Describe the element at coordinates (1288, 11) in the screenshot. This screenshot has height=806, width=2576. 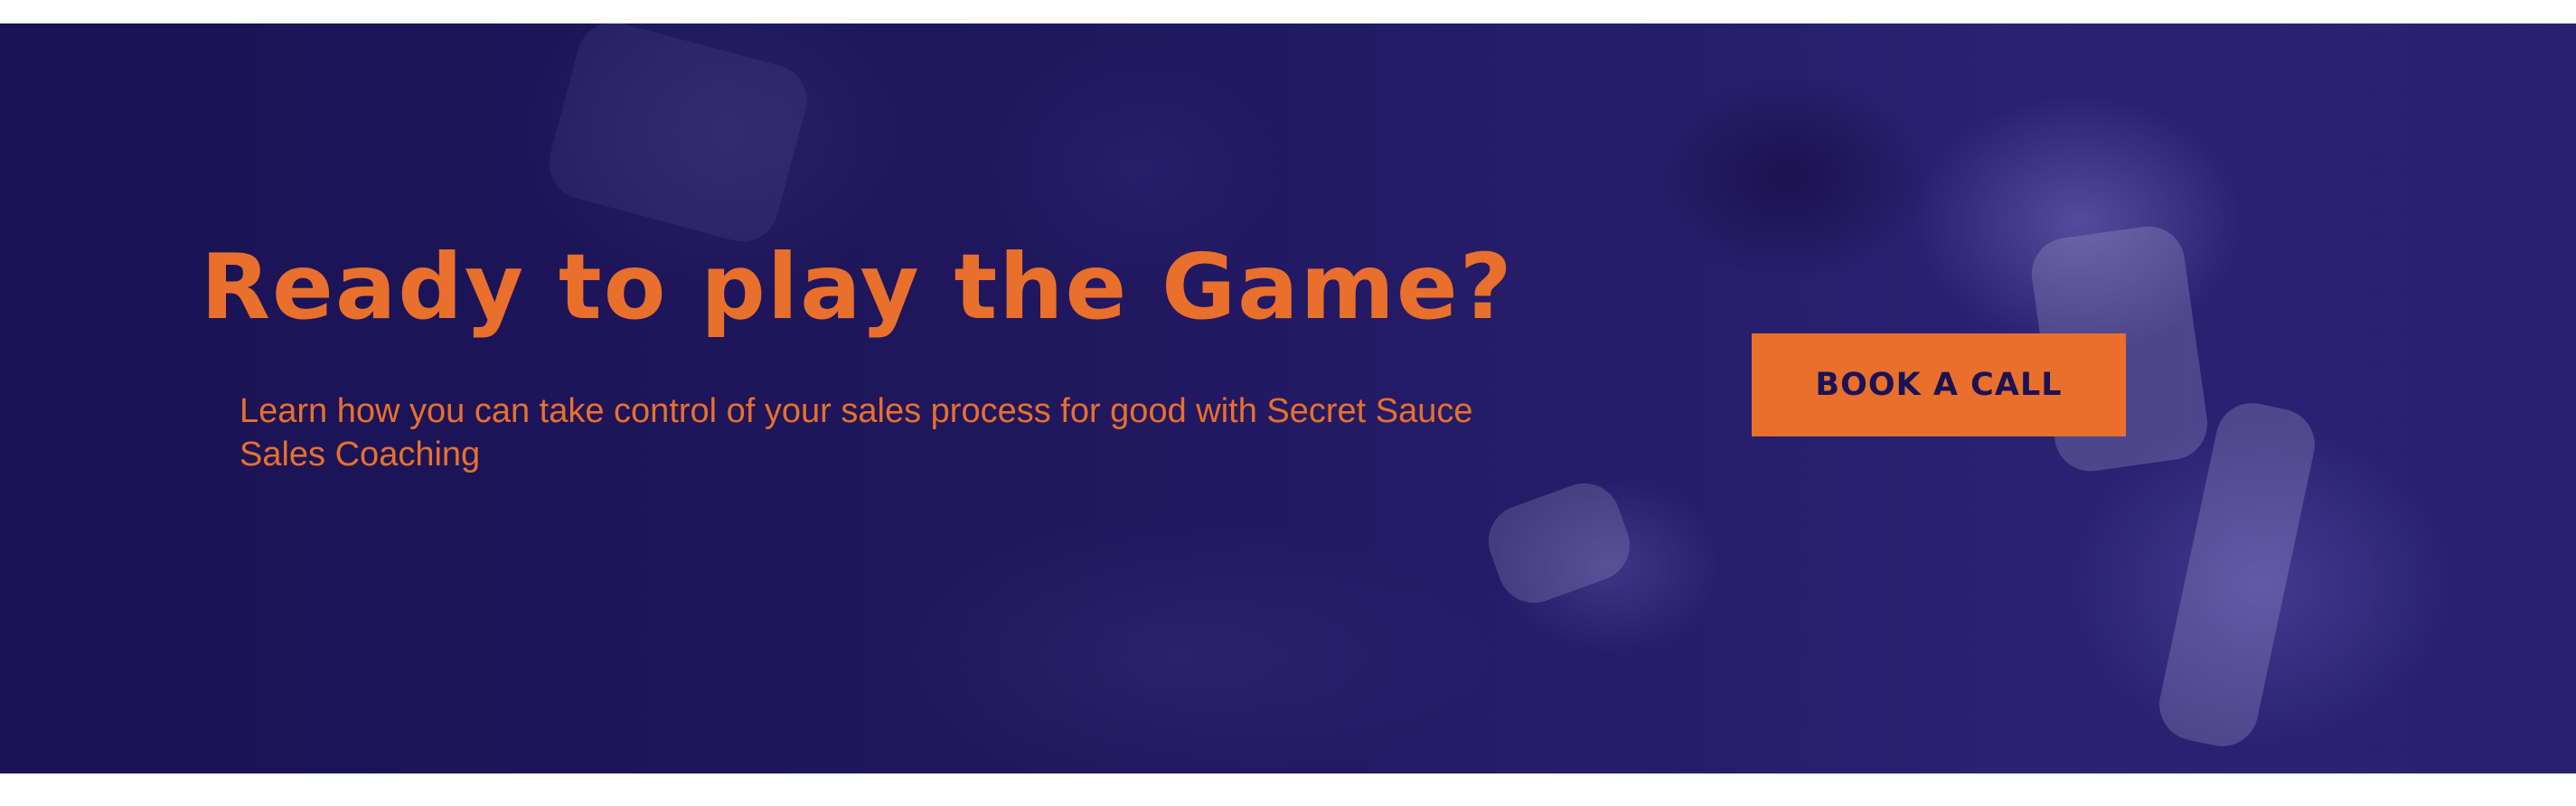
I see `top-spacer` at that location.